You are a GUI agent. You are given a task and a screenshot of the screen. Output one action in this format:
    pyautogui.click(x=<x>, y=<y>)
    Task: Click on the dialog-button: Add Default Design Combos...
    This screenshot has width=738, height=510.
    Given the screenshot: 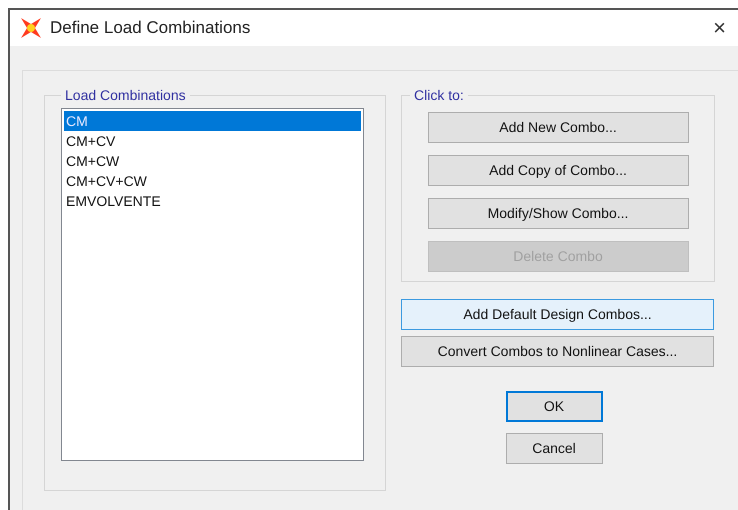 What is the action you would take?
    pyautogui.click(x=557, y=314)
    